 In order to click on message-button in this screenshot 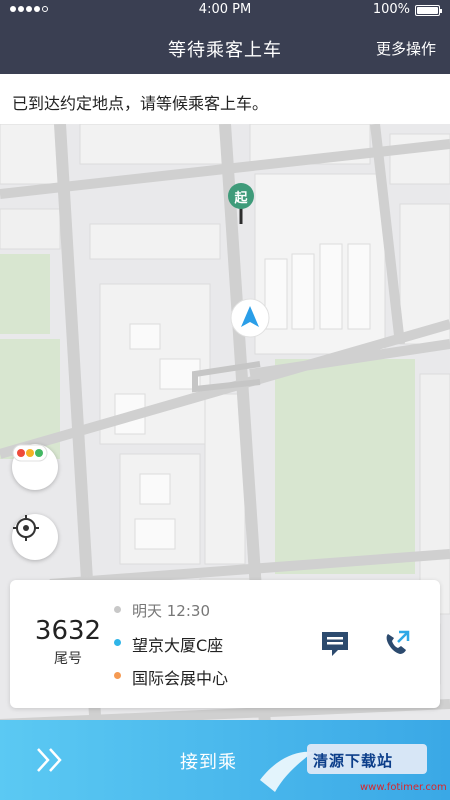, I will do `click(335, 643)`.